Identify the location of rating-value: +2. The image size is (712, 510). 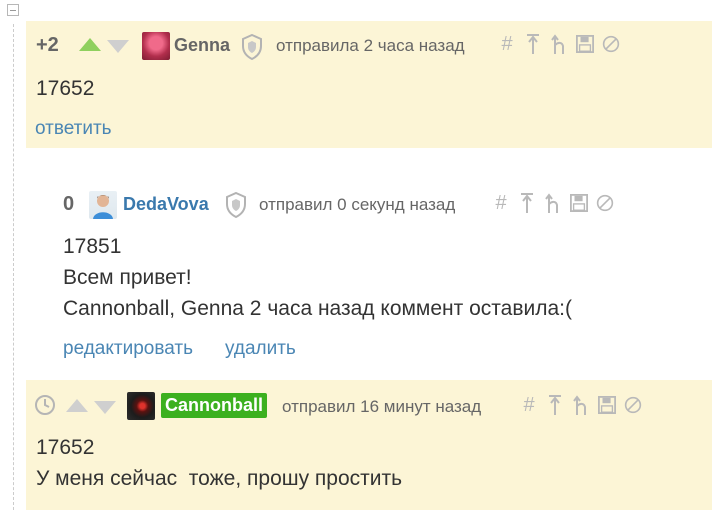
(47, 45).